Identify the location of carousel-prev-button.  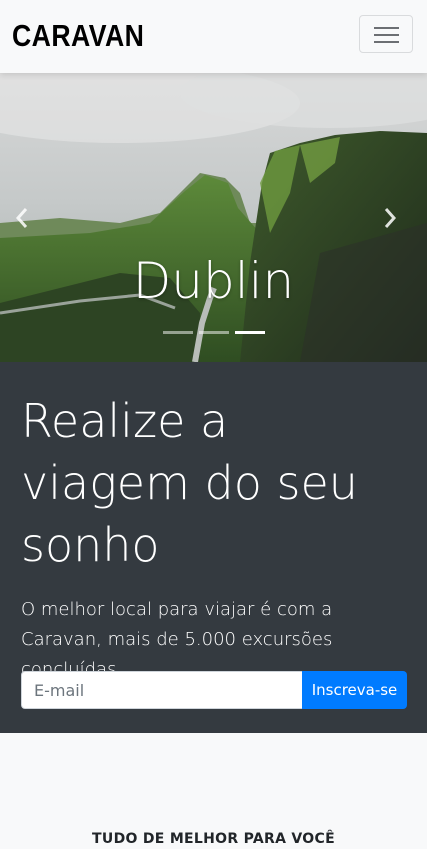
(30, 218).